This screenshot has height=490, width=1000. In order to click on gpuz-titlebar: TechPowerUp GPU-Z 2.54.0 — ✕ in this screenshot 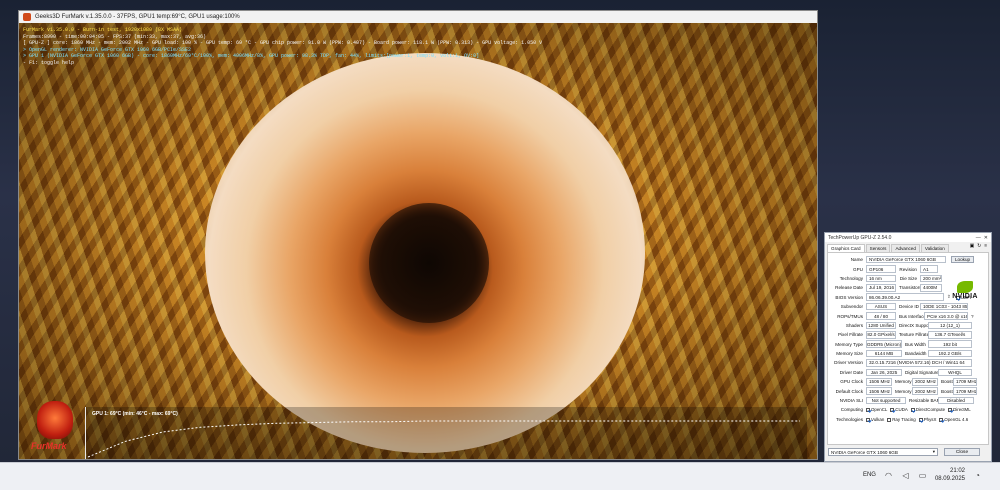, I will do `click(908, 237)`.